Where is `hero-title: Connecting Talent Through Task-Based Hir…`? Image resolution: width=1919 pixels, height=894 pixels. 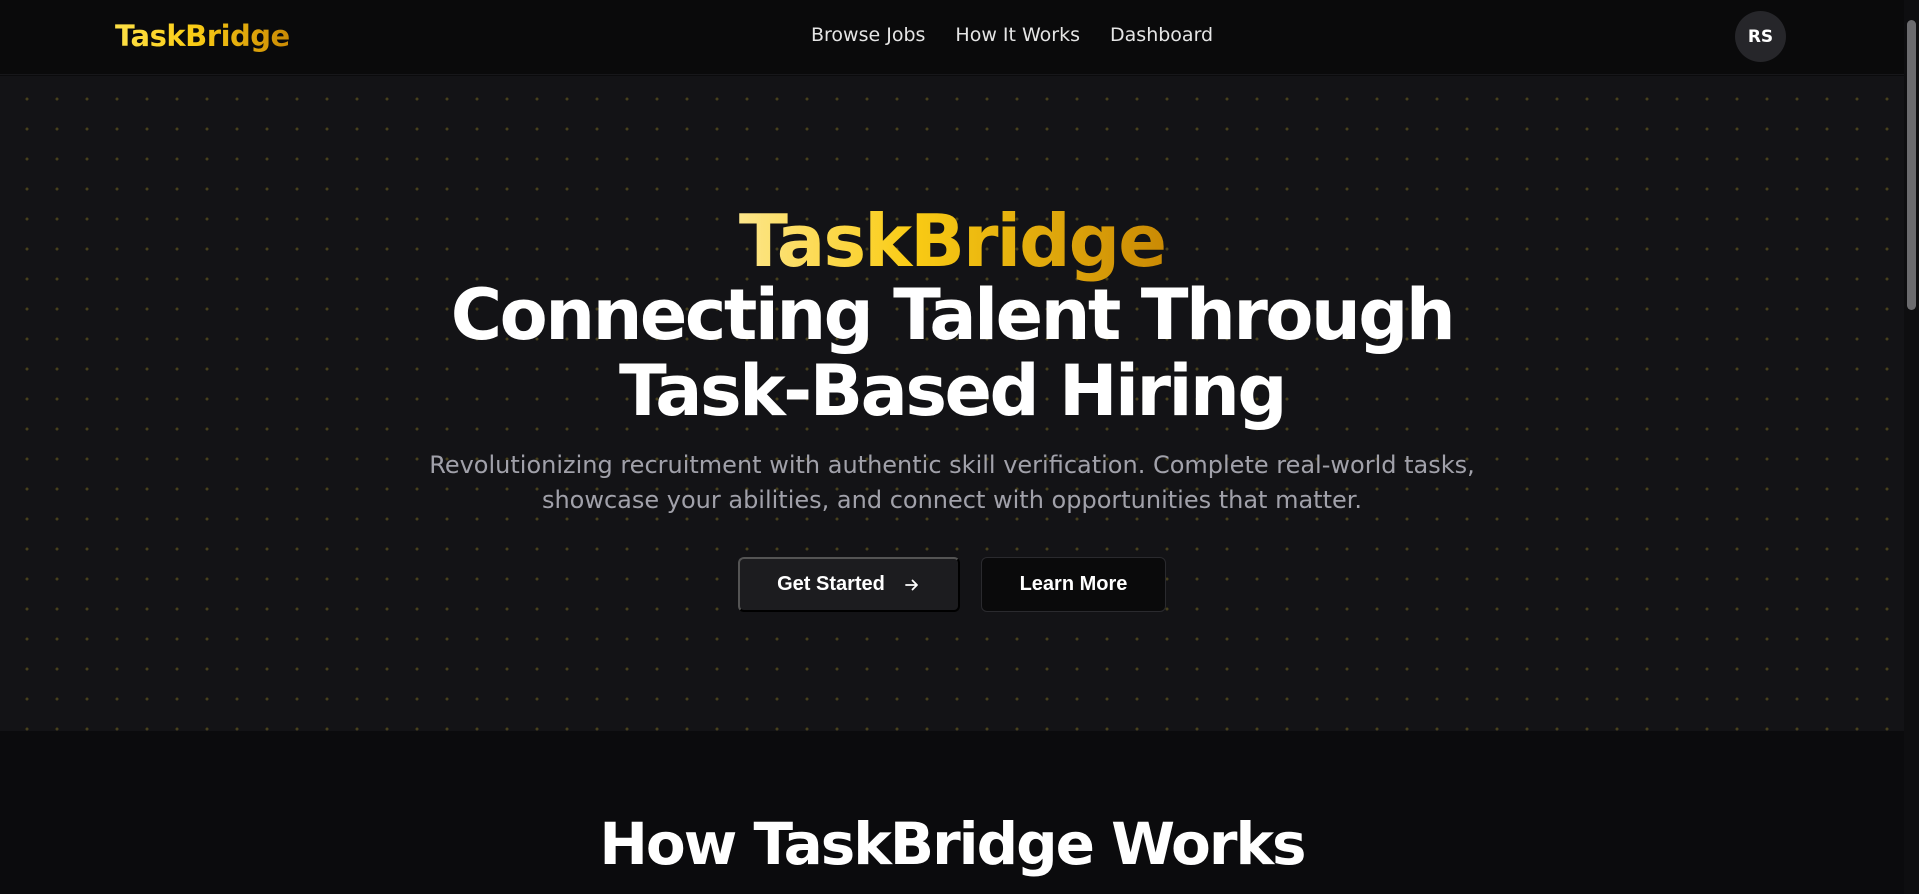 hero-title: Connecting Talent Through Task-Based Hir… is located at coordinates (952, 353).